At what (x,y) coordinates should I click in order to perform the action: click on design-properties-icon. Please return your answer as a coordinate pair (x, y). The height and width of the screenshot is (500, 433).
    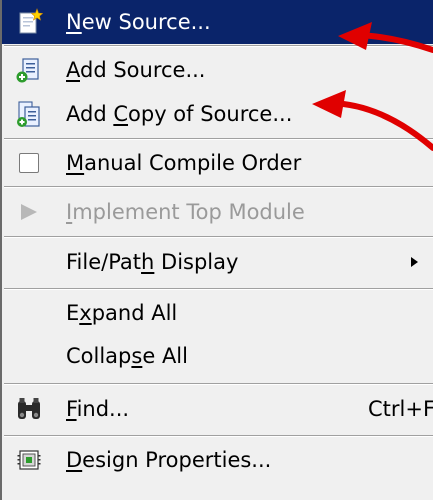
    Looking at the image, I should click on (29, 460).